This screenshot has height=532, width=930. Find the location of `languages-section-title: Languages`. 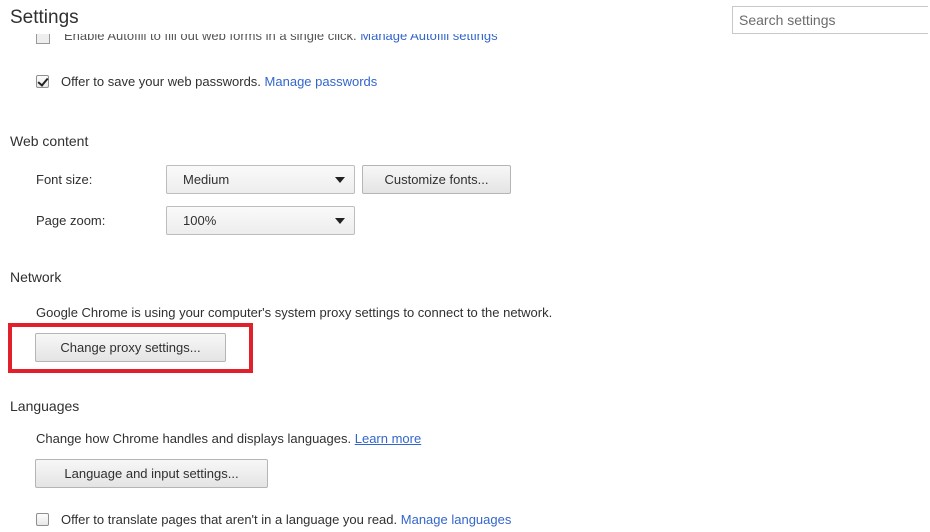

languages-section-title: Languages is located at coordinates (45, 406).